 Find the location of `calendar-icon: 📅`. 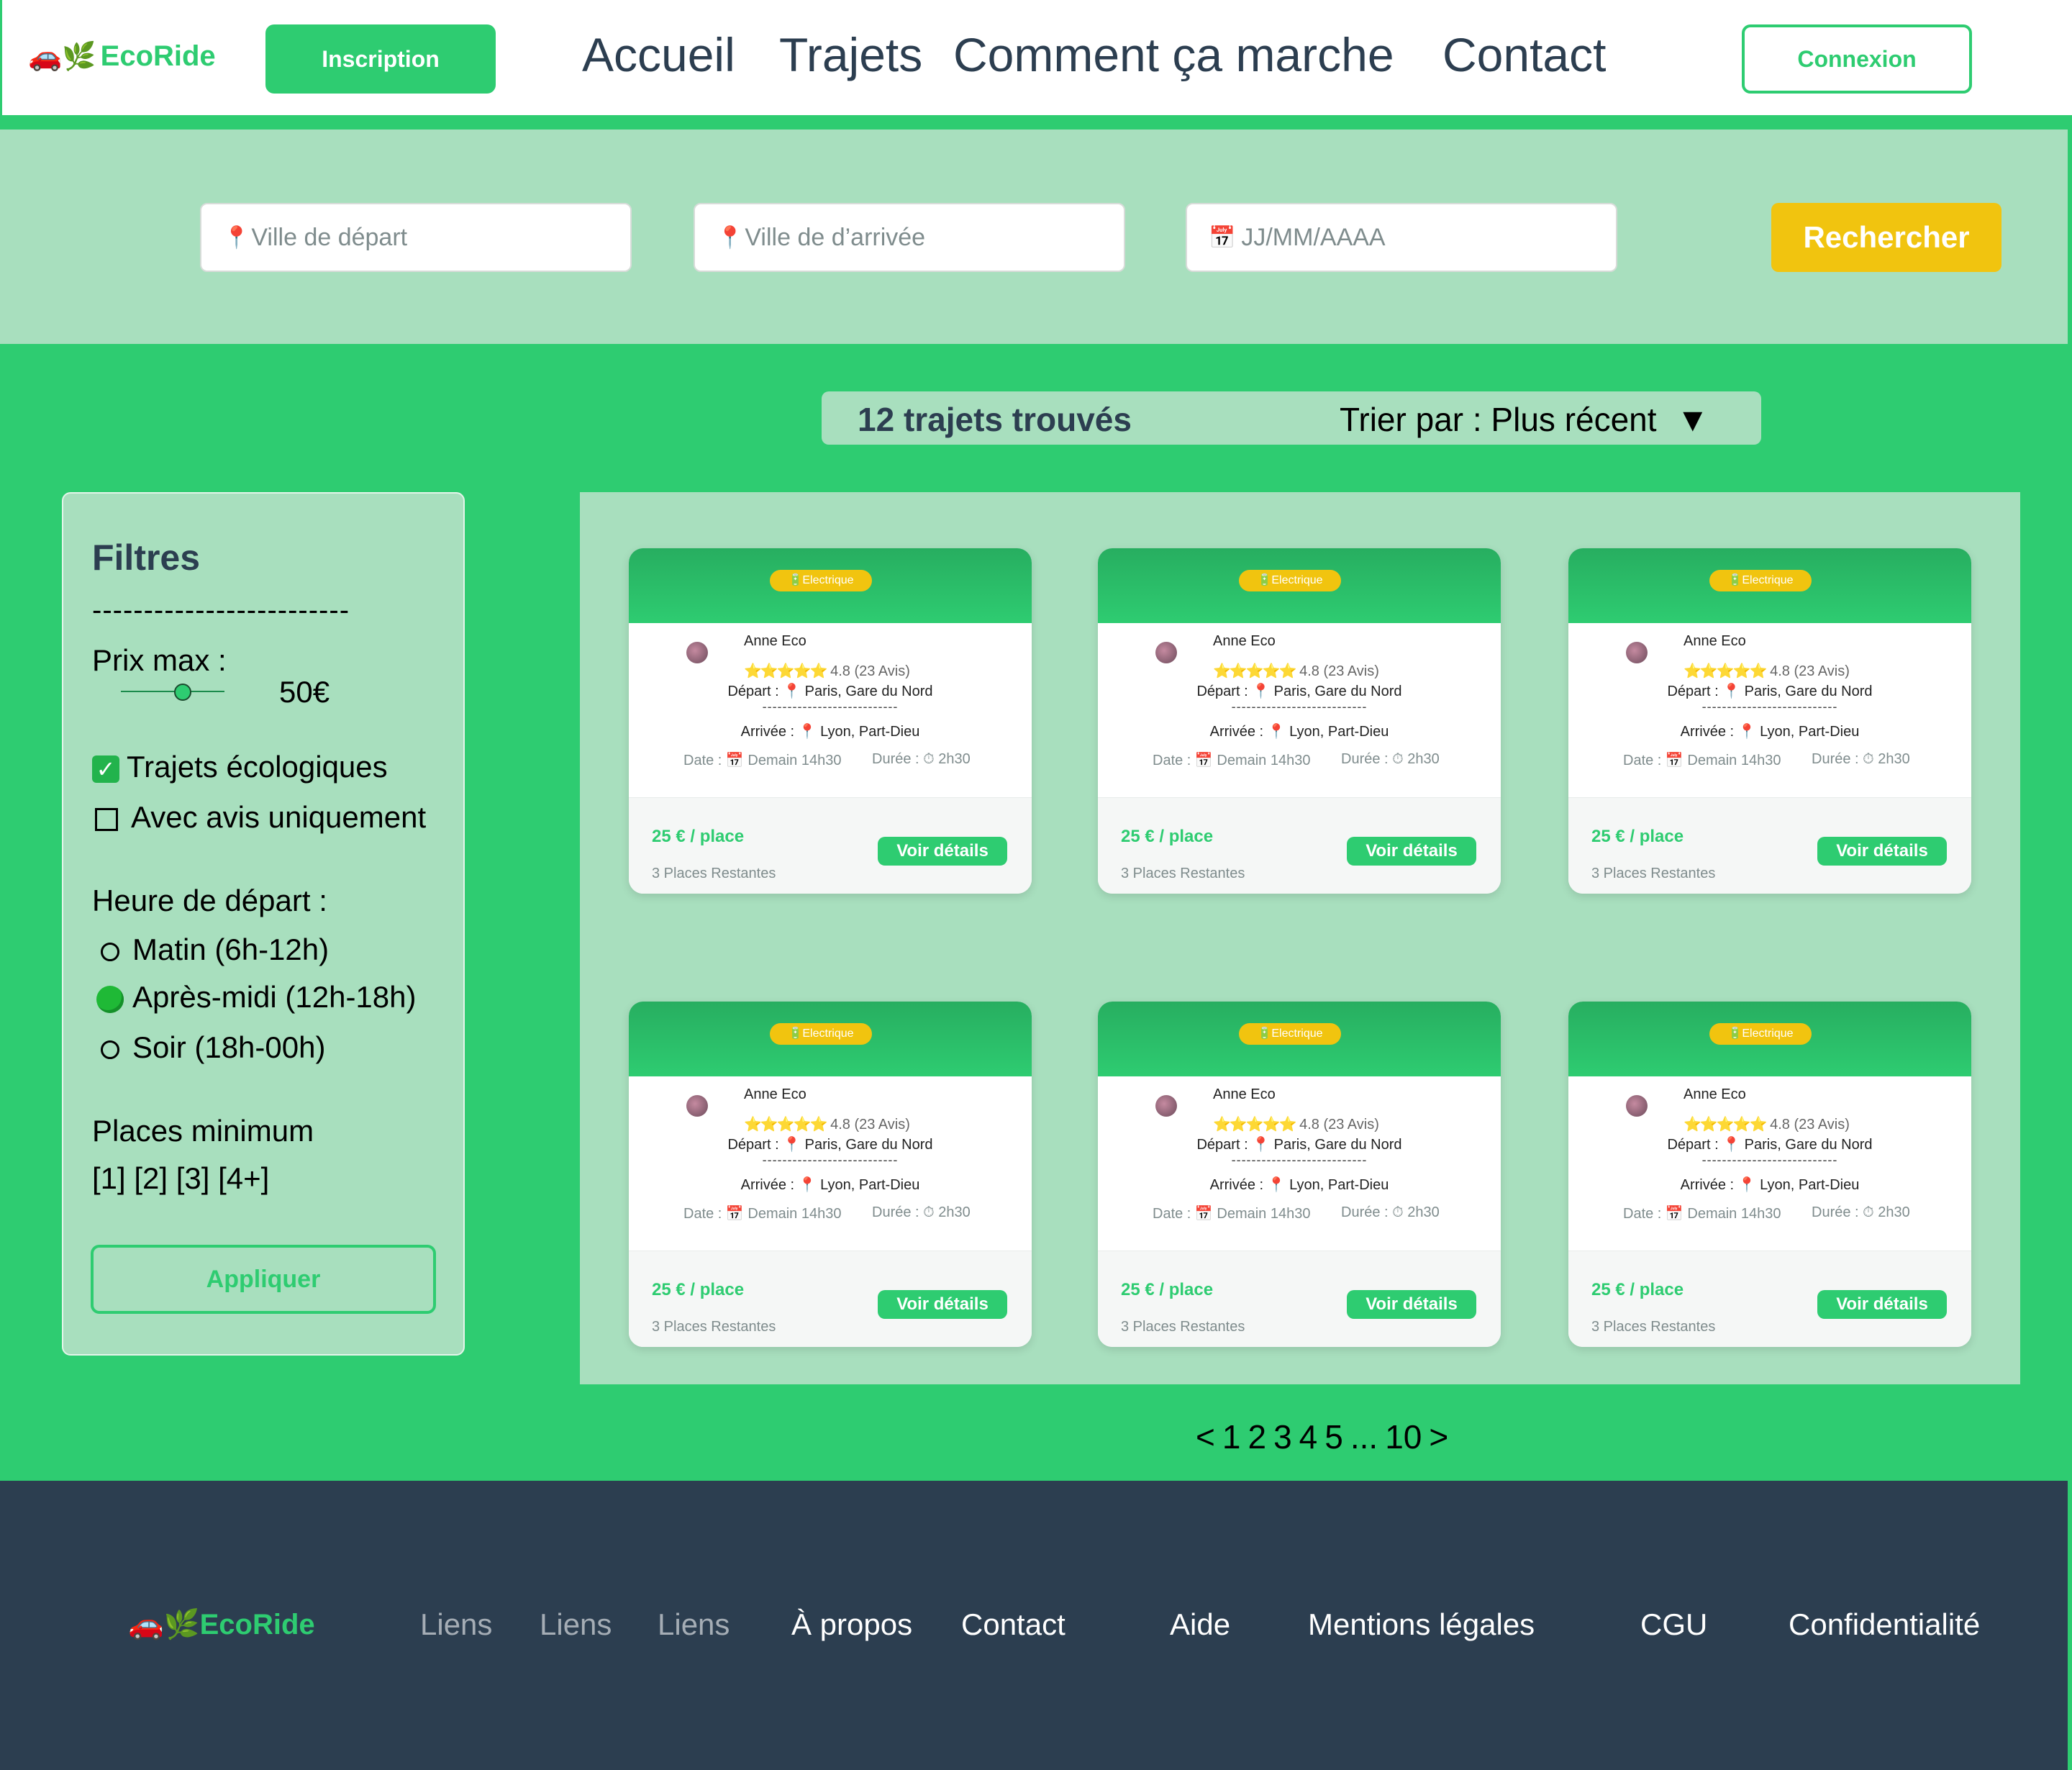

calendar-icon: 📅 is located at coordinates (1222, 237).